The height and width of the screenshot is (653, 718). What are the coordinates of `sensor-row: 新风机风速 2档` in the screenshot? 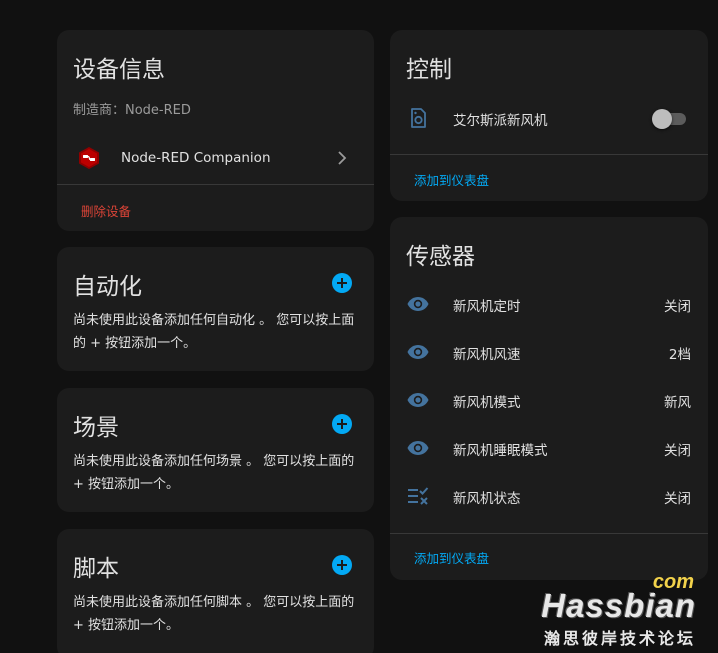 It's located at (549, 352).